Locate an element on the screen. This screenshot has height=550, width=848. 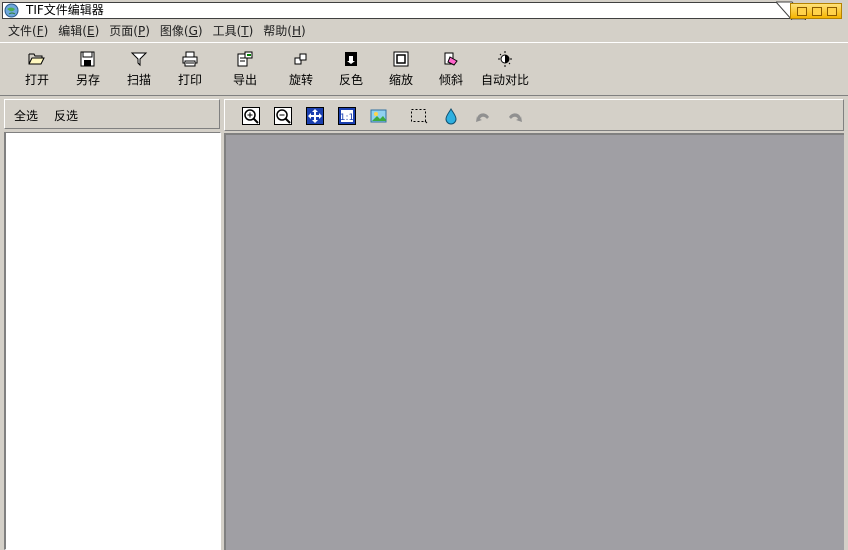
window-title: TIF文件编辑器 is located at coordinates (65, 10).